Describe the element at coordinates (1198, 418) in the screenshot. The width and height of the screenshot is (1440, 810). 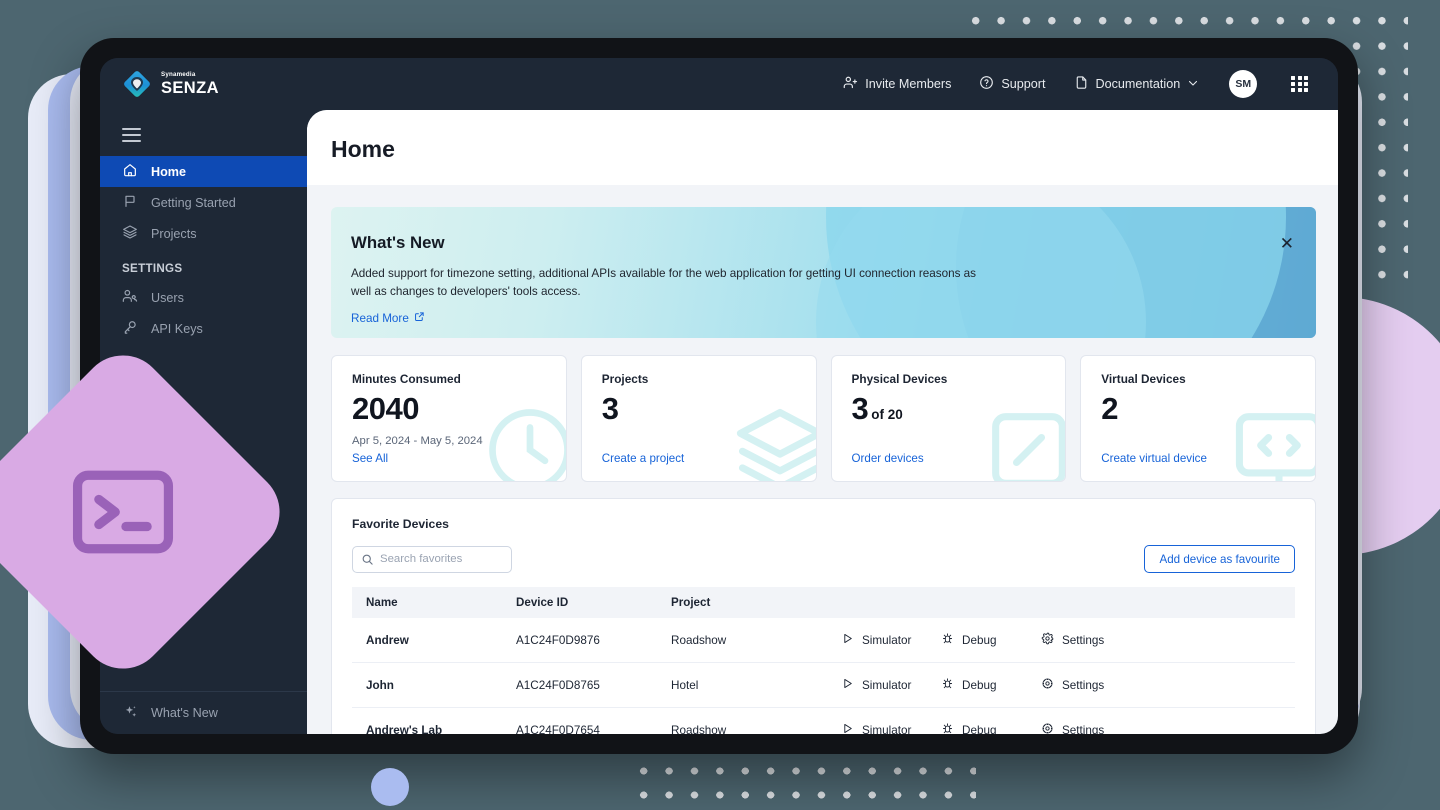
I see `stat-card-virtual-devices: Virtual Devices 2 Create virtual device` at that location.